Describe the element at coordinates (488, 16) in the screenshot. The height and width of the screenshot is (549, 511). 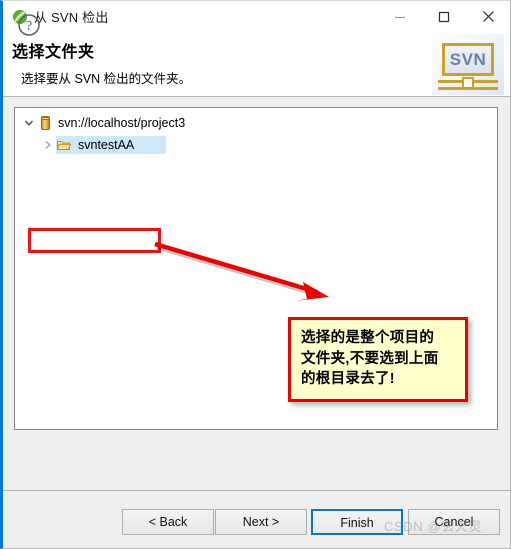
I see `close-button` at that location.